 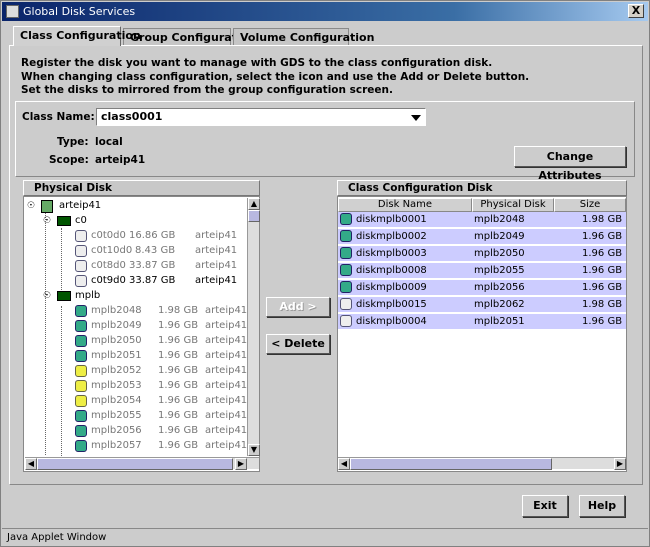 I want to click on delete-button: < Delete, so click(x=298, y=344).